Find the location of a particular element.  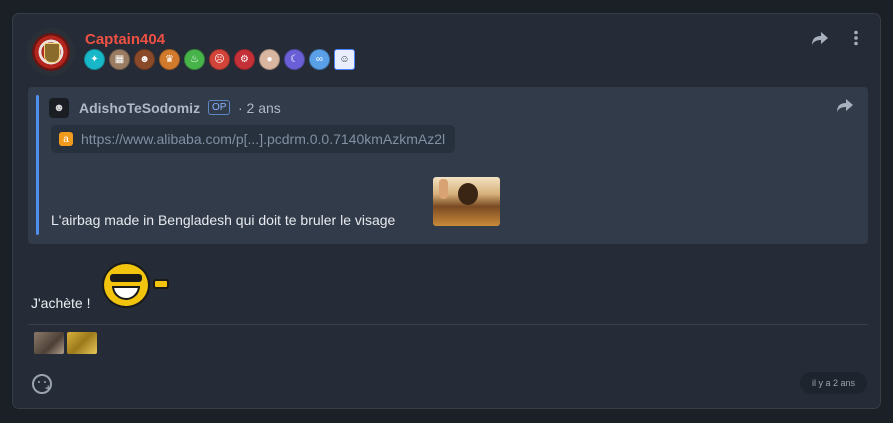

pig-icon: ● is located at coordinates (269, 59).